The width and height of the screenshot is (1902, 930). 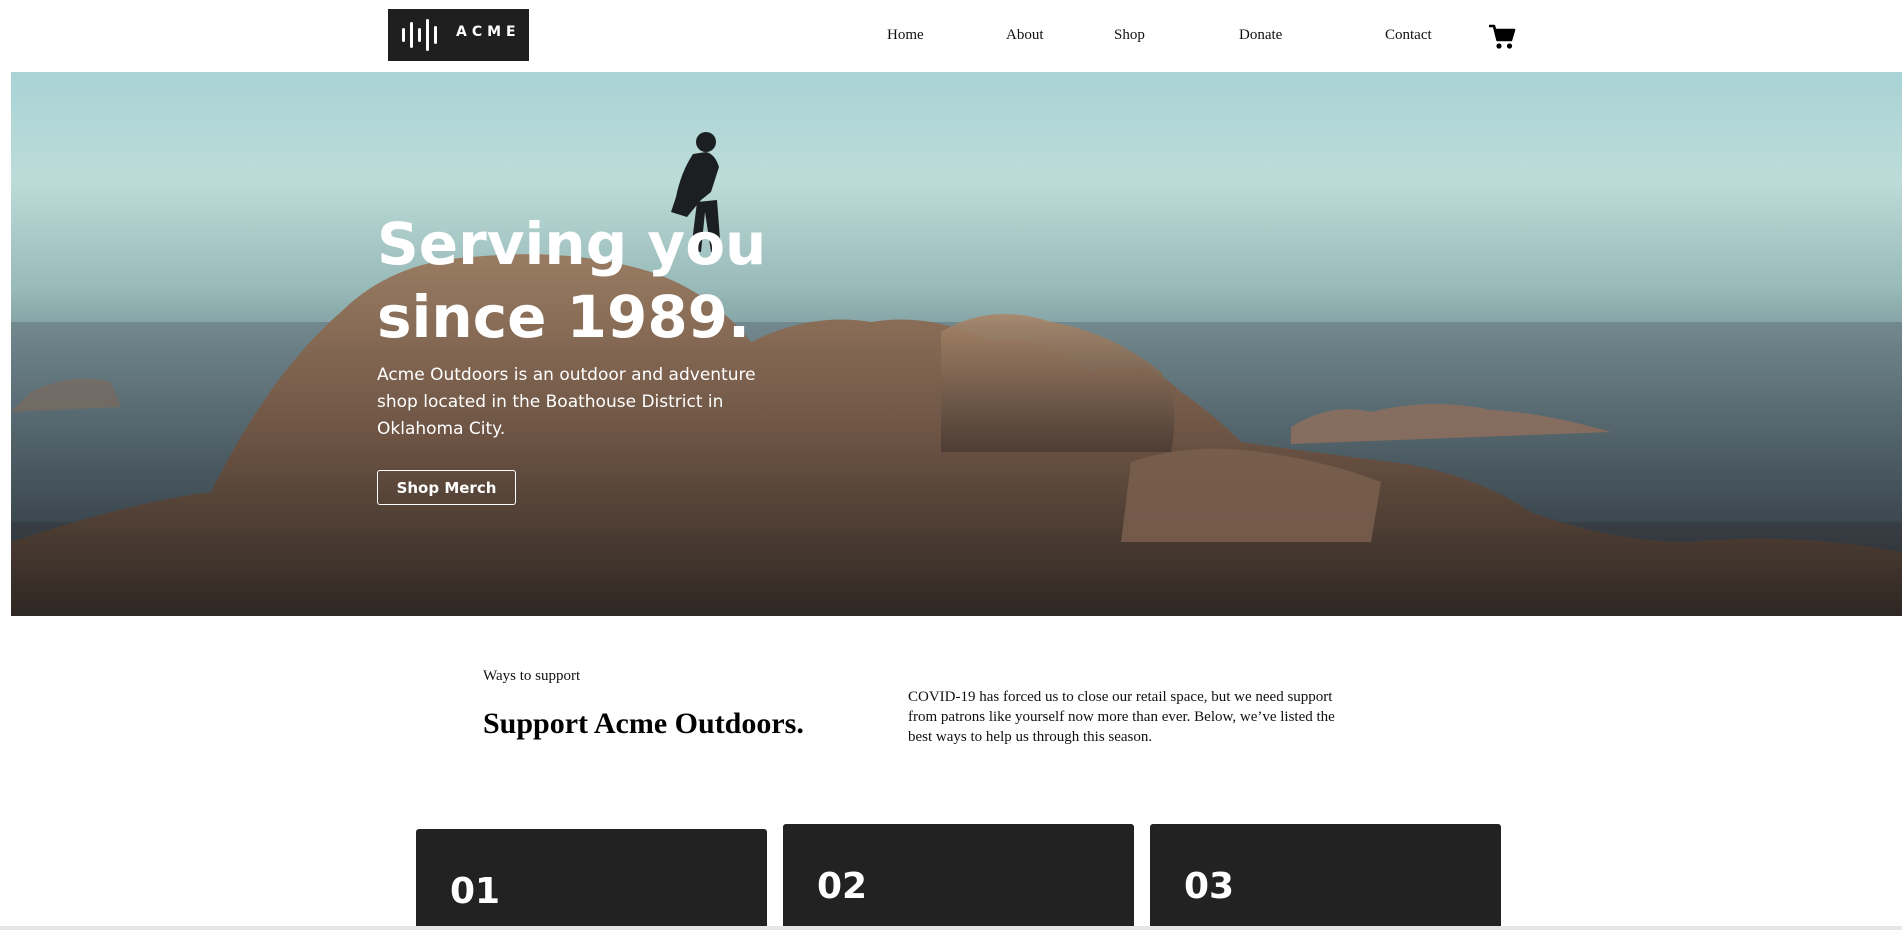 What do you see at coordinates (1129, 35) in the screenshot?
I see `nav-shop-link: Shop` at bounding box center [1129, 35].